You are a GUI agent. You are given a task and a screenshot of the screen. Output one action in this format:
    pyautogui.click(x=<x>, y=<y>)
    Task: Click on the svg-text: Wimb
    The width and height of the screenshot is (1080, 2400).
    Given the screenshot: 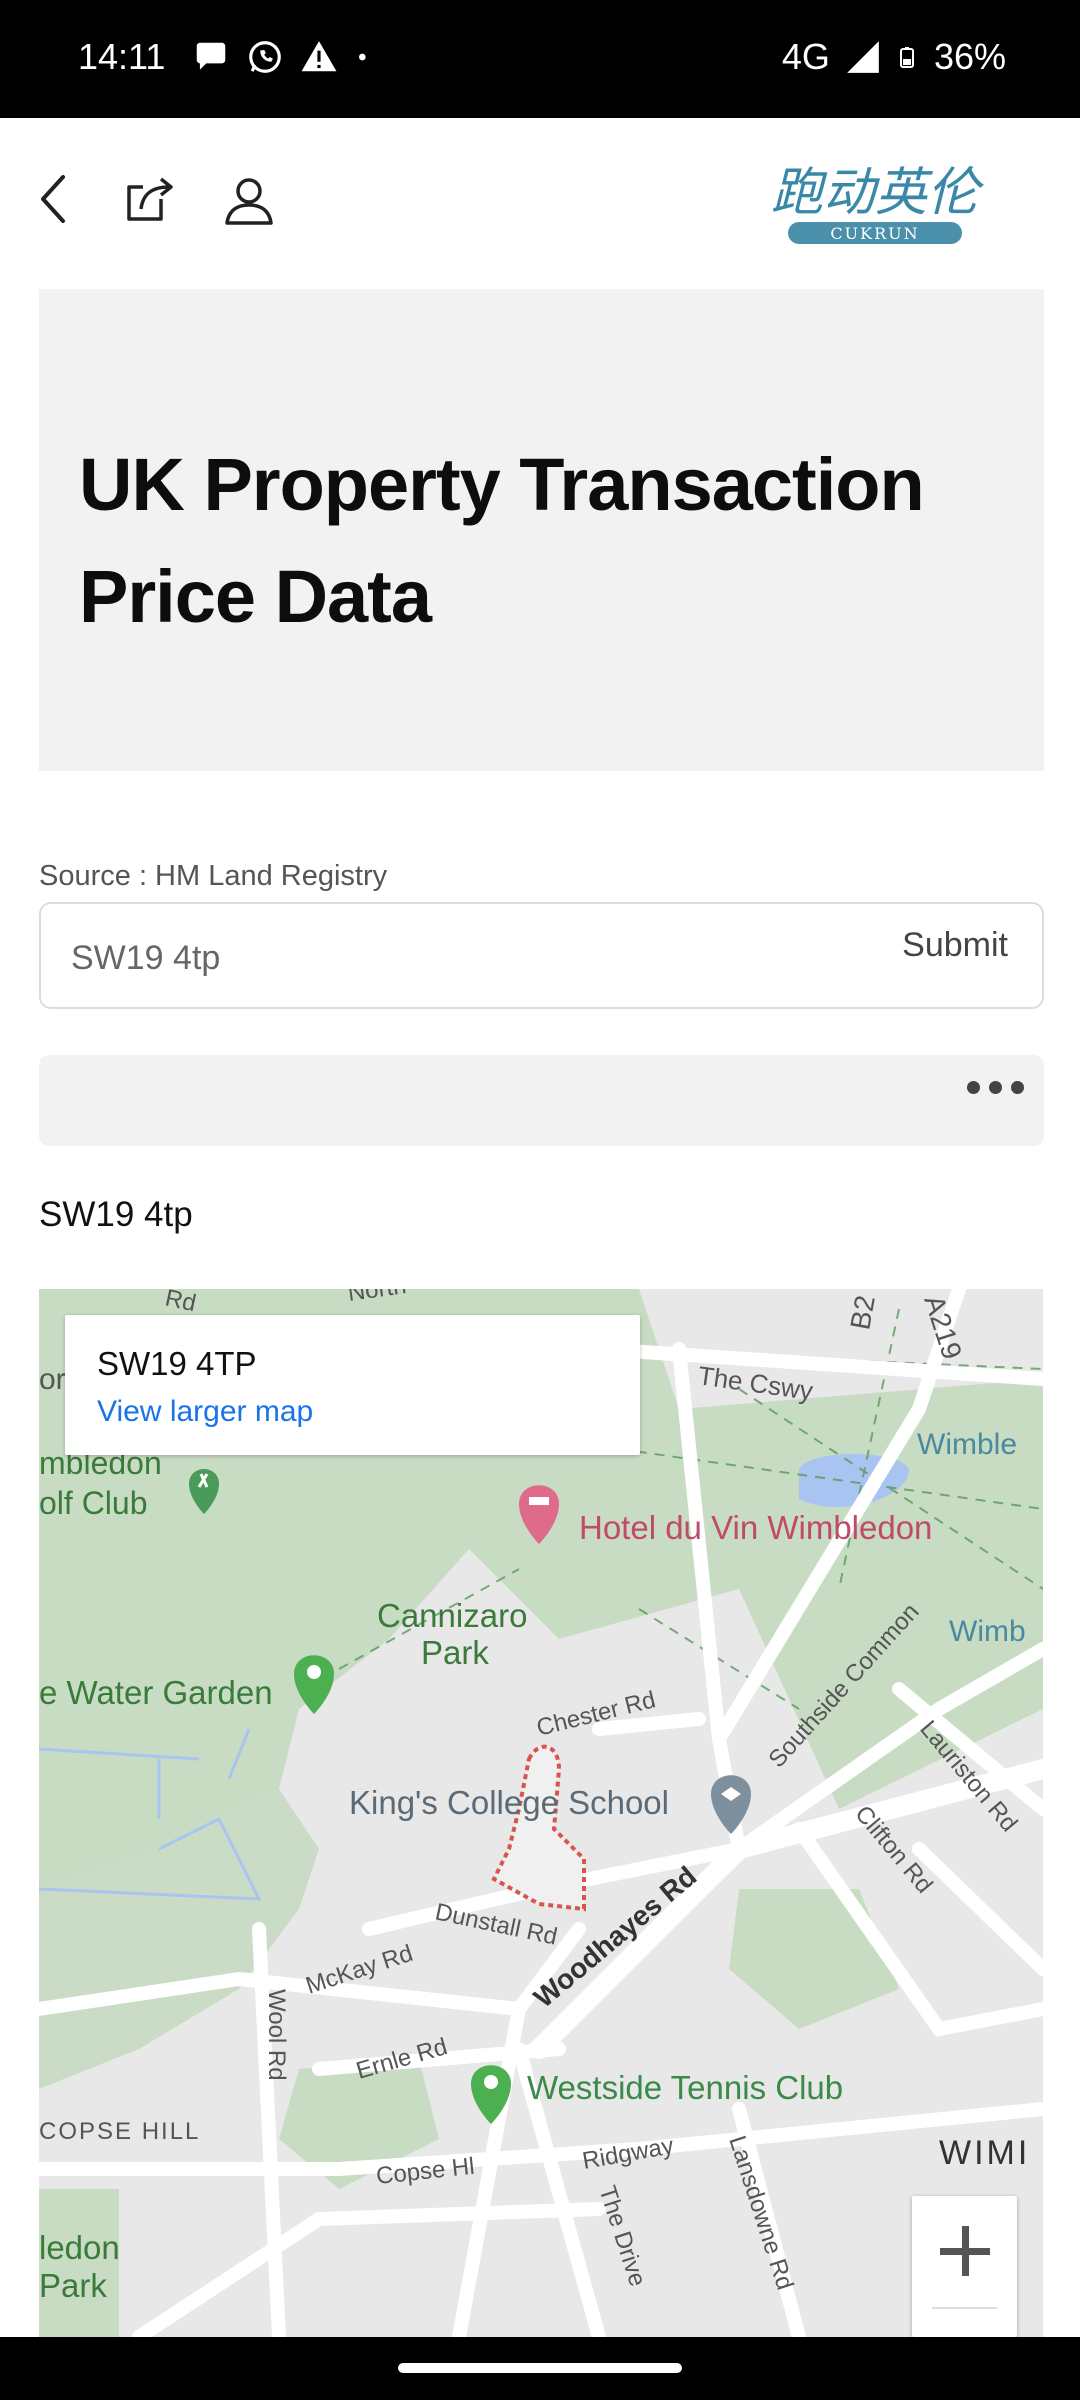 What is the action you would take?
    pyautogui.click(x=987, y=1631)
    